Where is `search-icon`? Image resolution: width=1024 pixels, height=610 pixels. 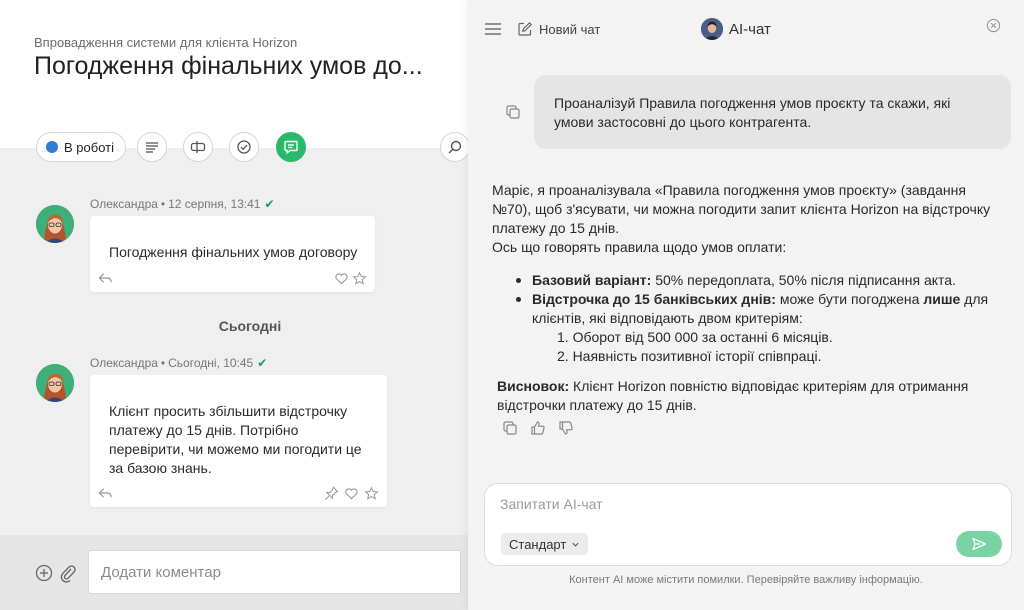 search-icon is located at coordinates (455, 147).